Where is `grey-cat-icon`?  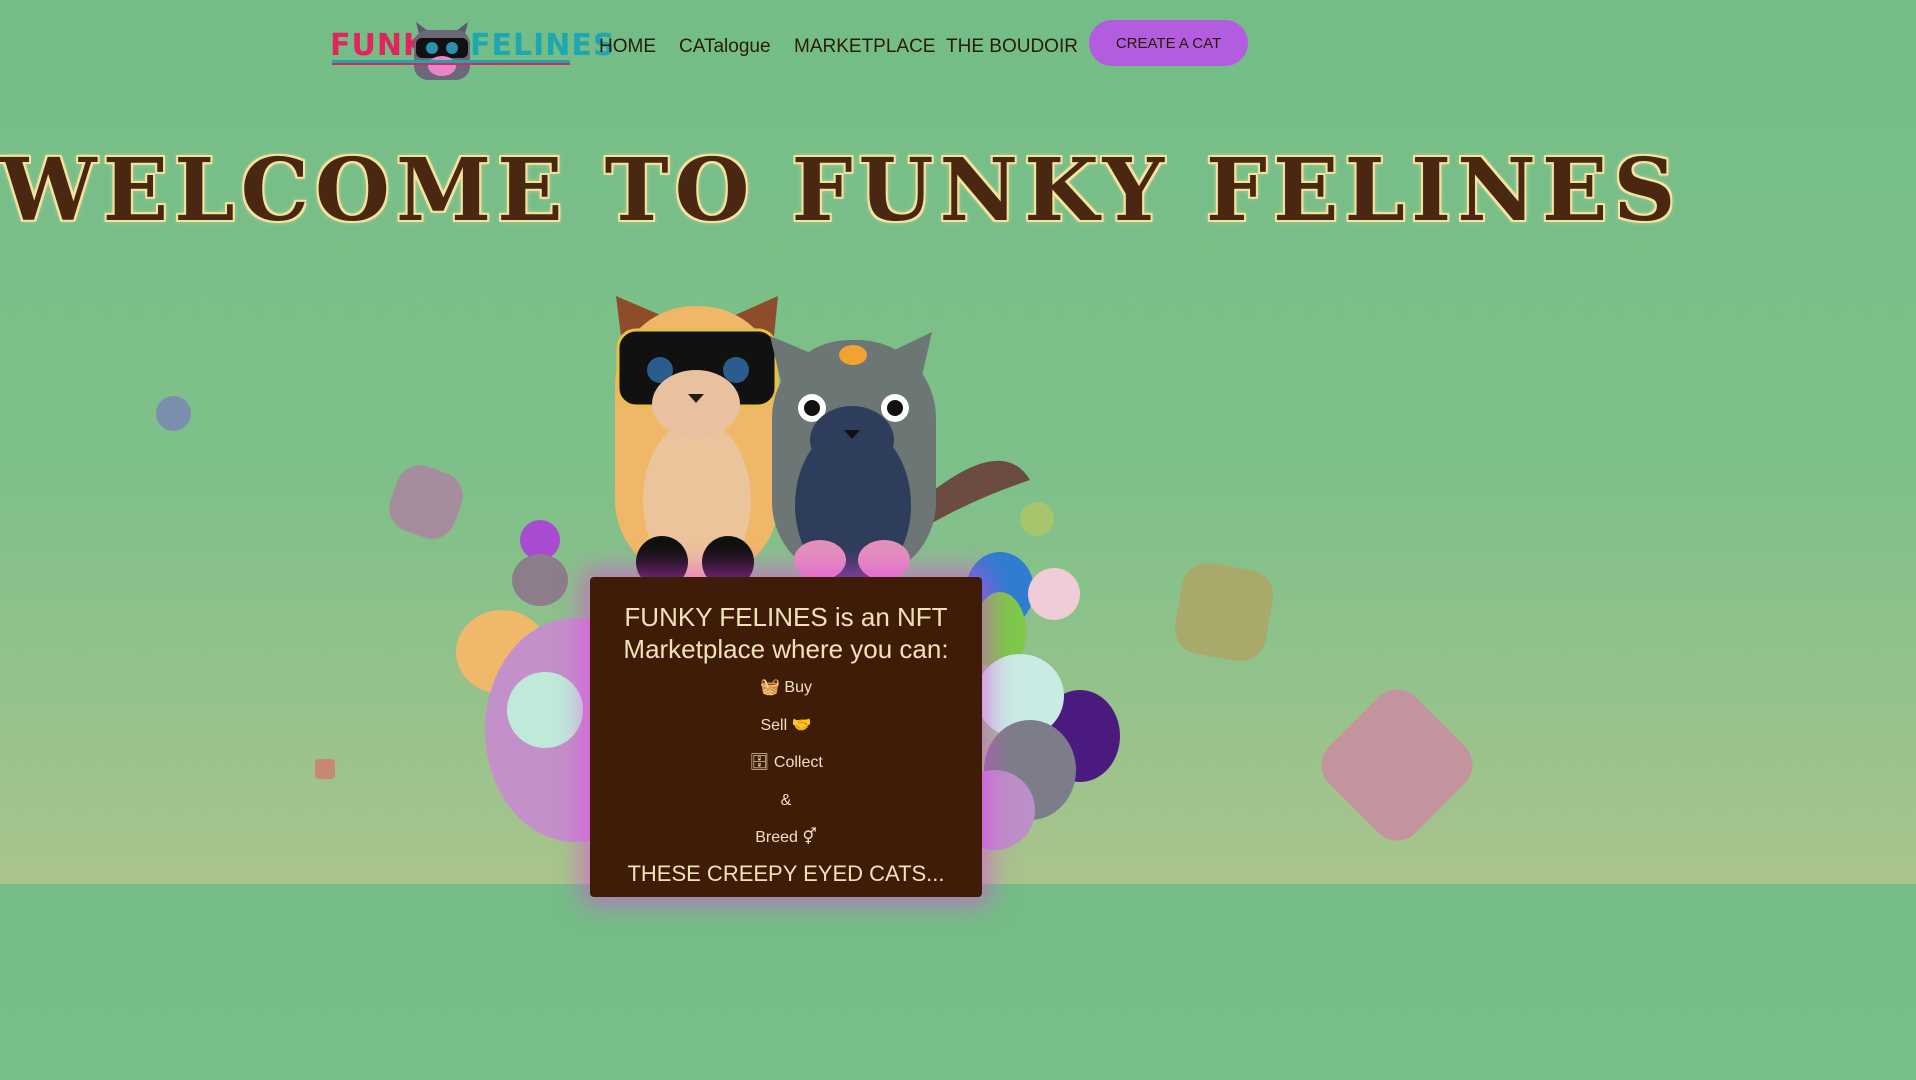 grey-cat-icon is located at coordinates (900, 458).